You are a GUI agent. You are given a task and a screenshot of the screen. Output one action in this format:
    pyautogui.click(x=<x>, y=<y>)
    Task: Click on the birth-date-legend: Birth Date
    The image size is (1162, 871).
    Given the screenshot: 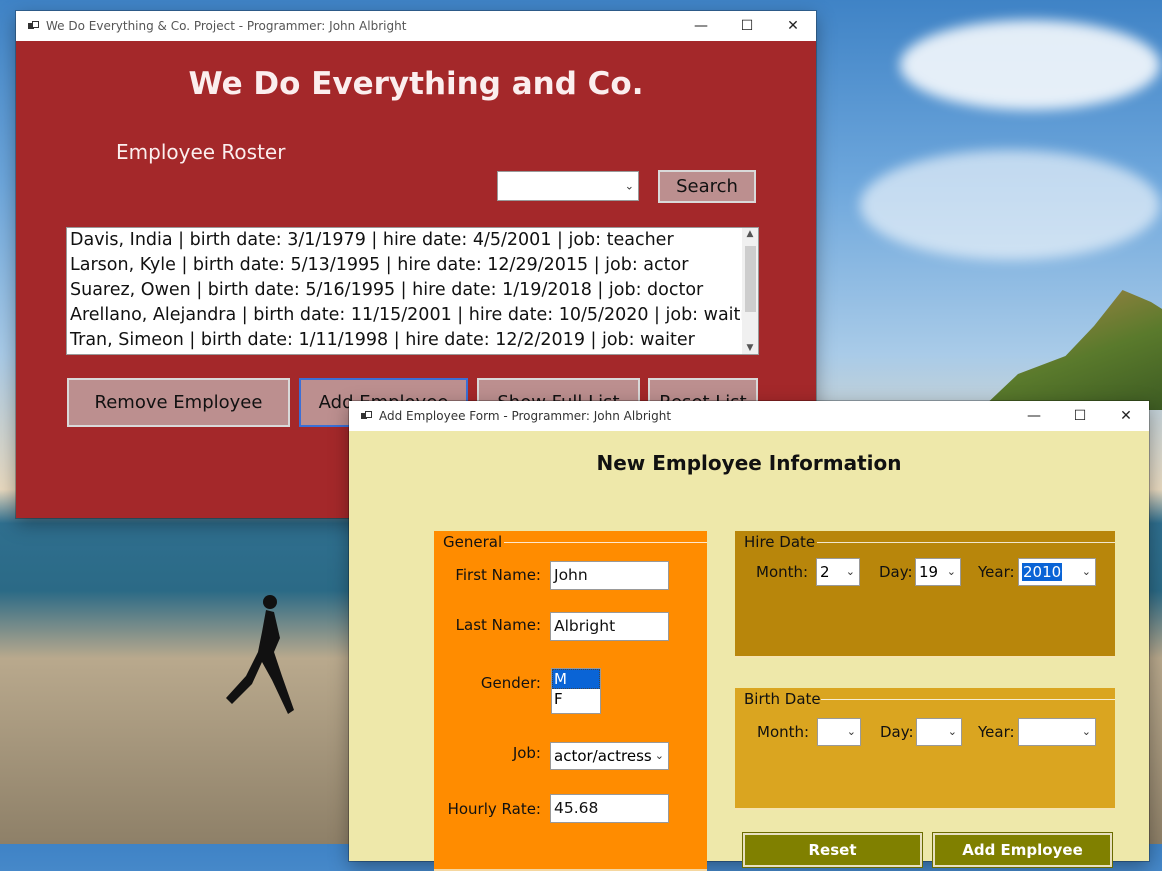 What is the action you would take?
    pyautogui.click(x=782, y=699)
    